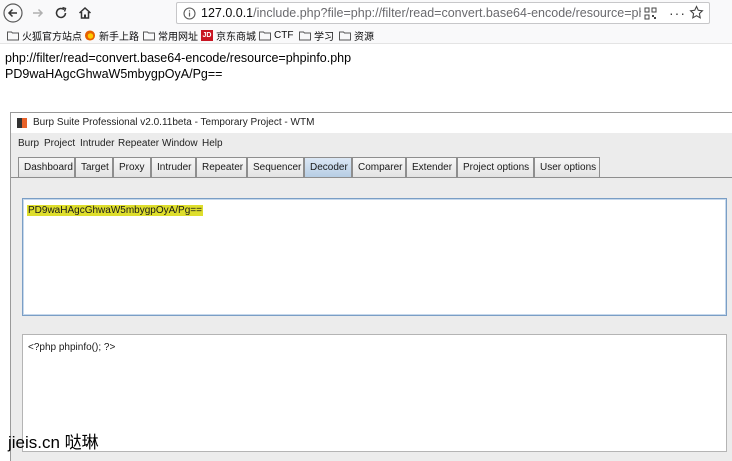 The height and width of the screenshot is (461, 732). I want to click on bookmark-firefox-official: 火狐官方站点, so click(44, 35).